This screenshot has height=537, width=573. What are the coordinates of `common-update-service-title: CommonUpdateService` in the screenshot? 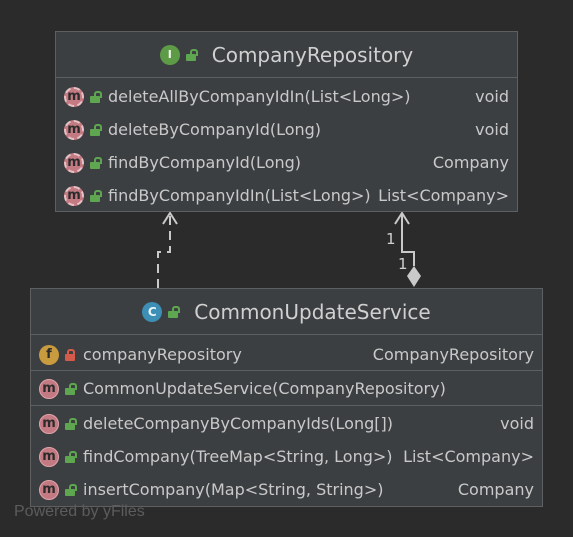 It's located at (312, 311).